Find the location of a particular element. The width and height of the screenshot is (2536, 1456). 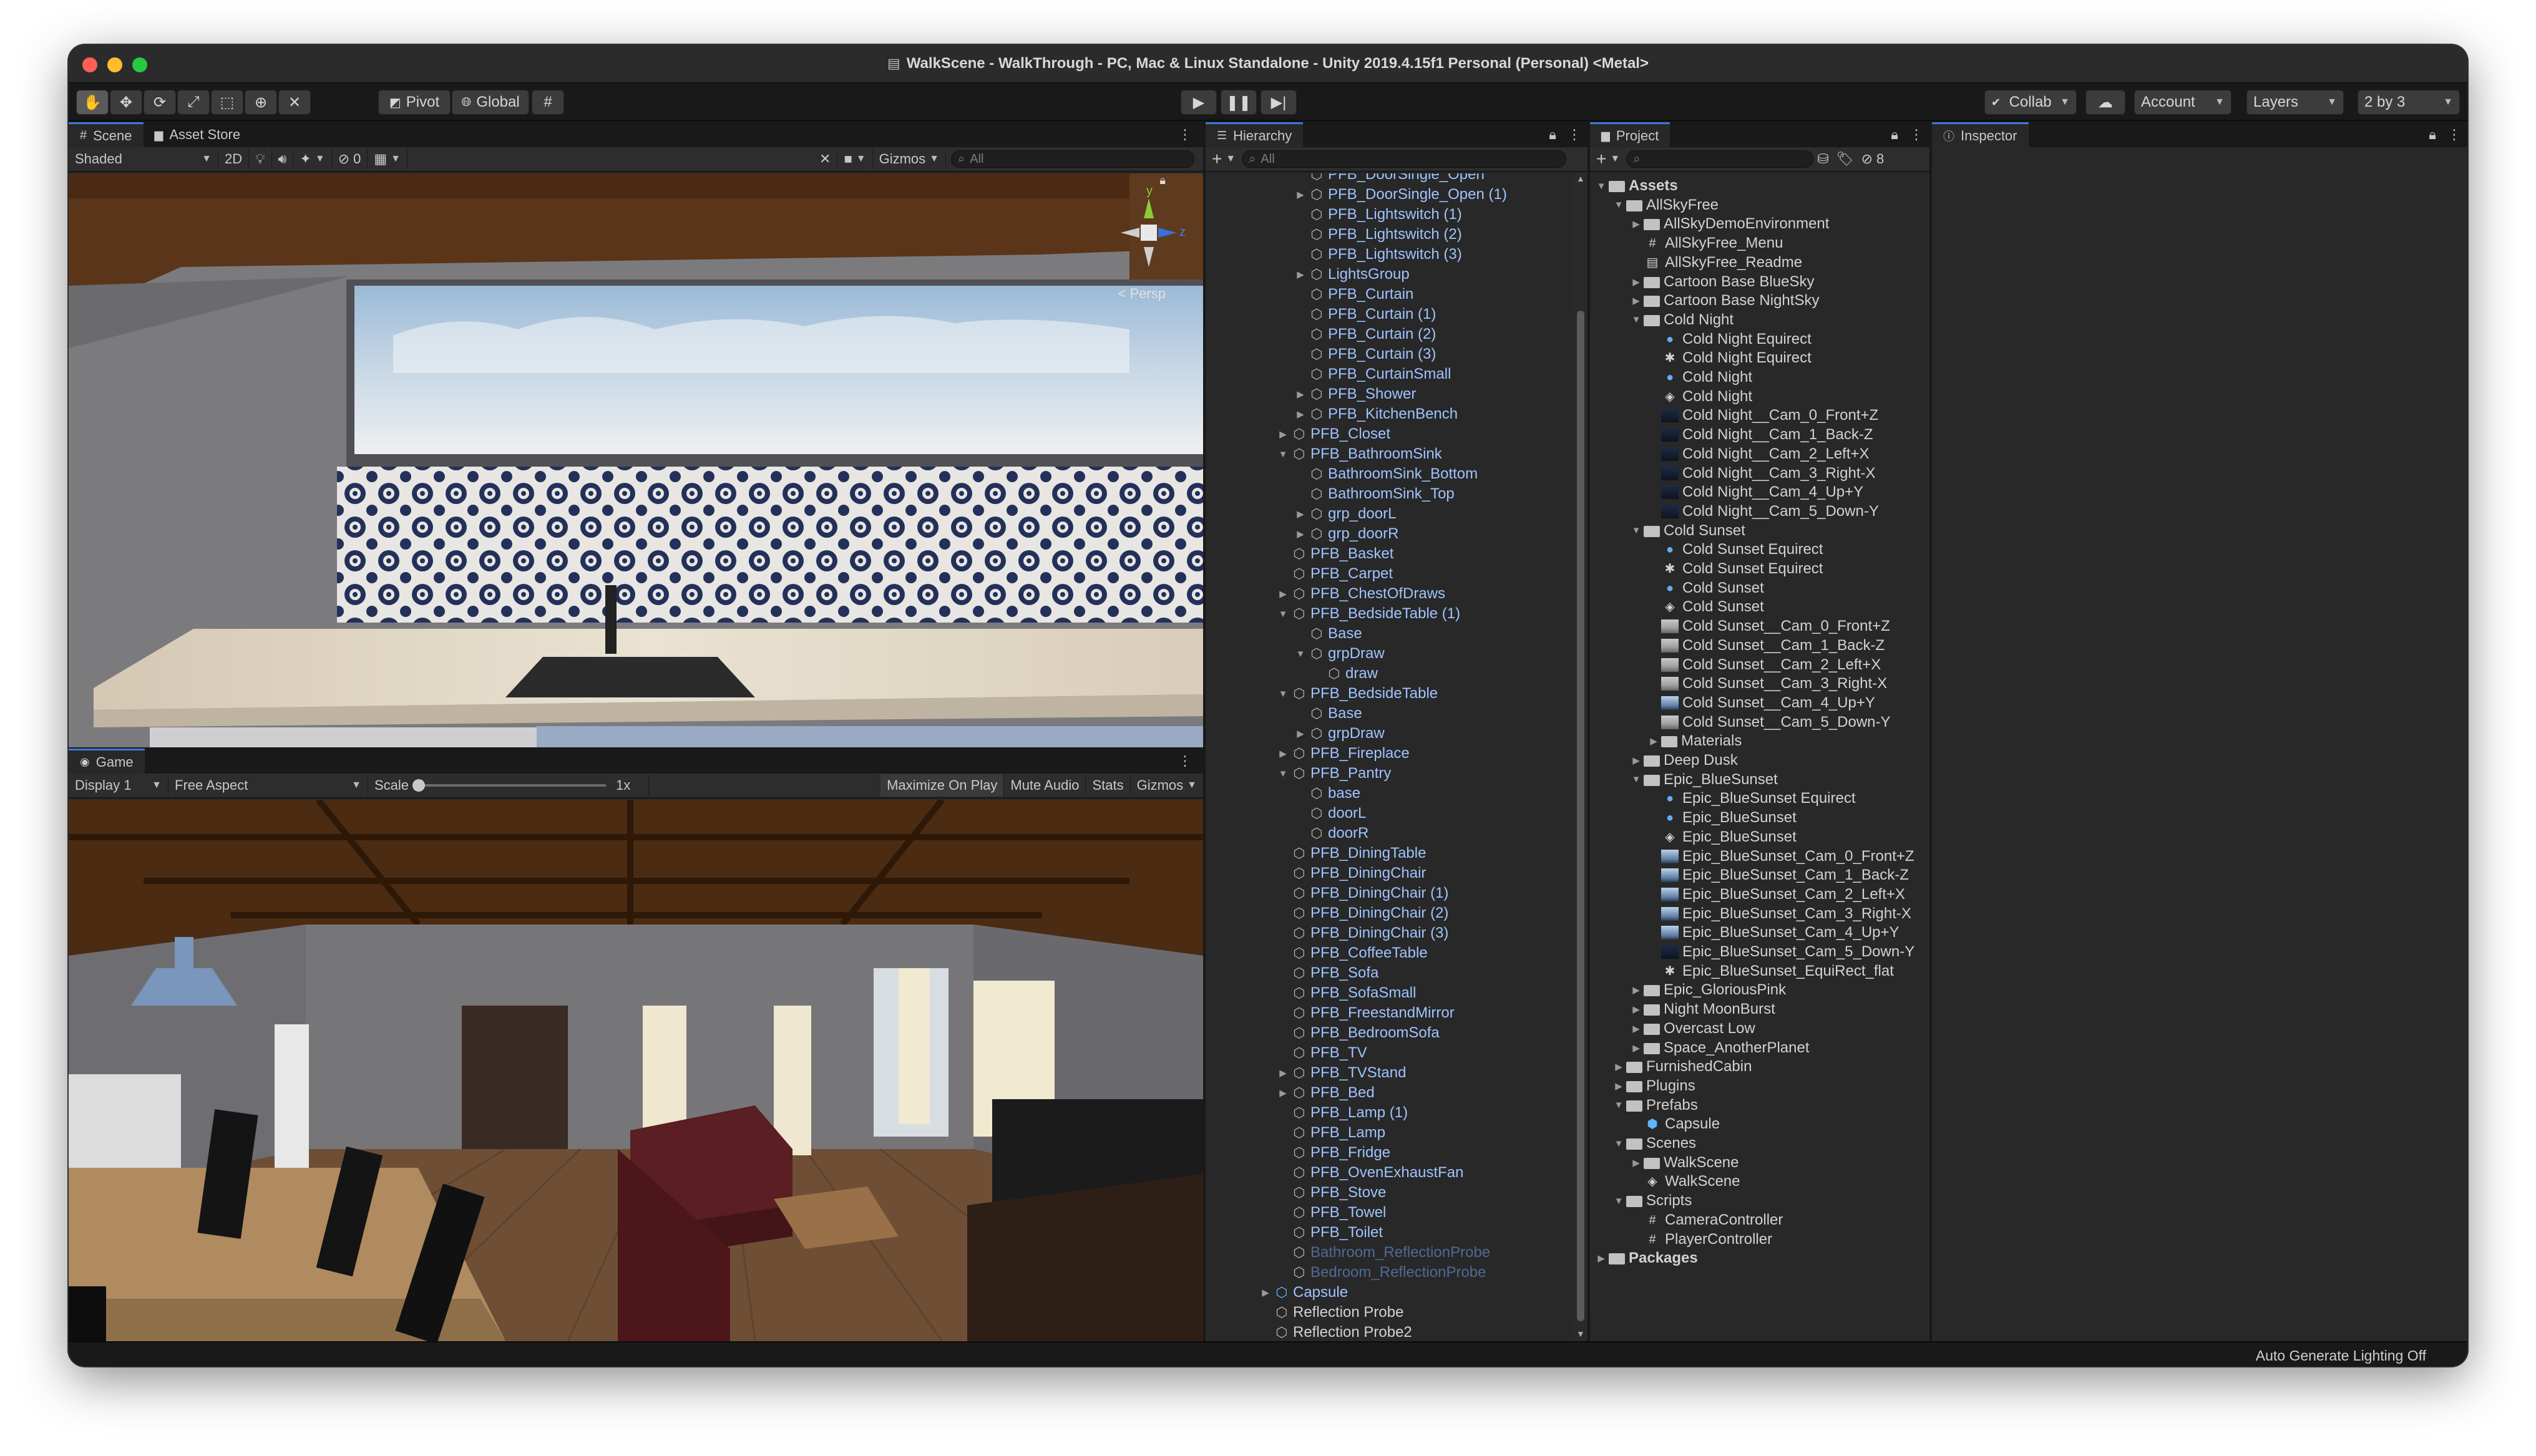

project-item: ● Cold Sunset Equirect is located at coordinates (1706, 550).